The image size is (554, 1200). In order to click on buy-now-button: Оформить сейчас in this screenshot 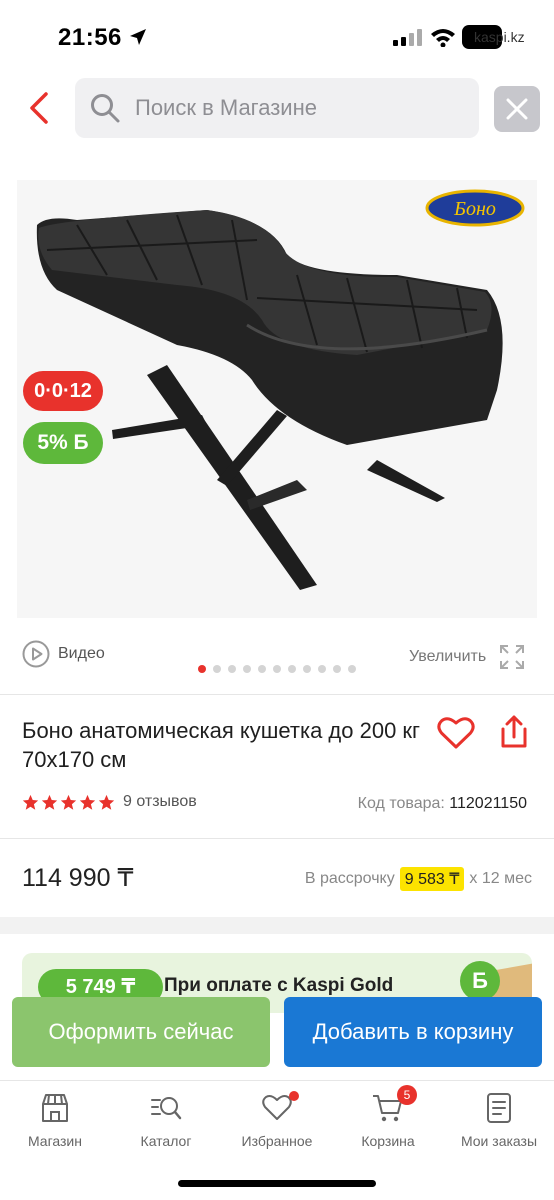, I will do `click(141, 1032)`.